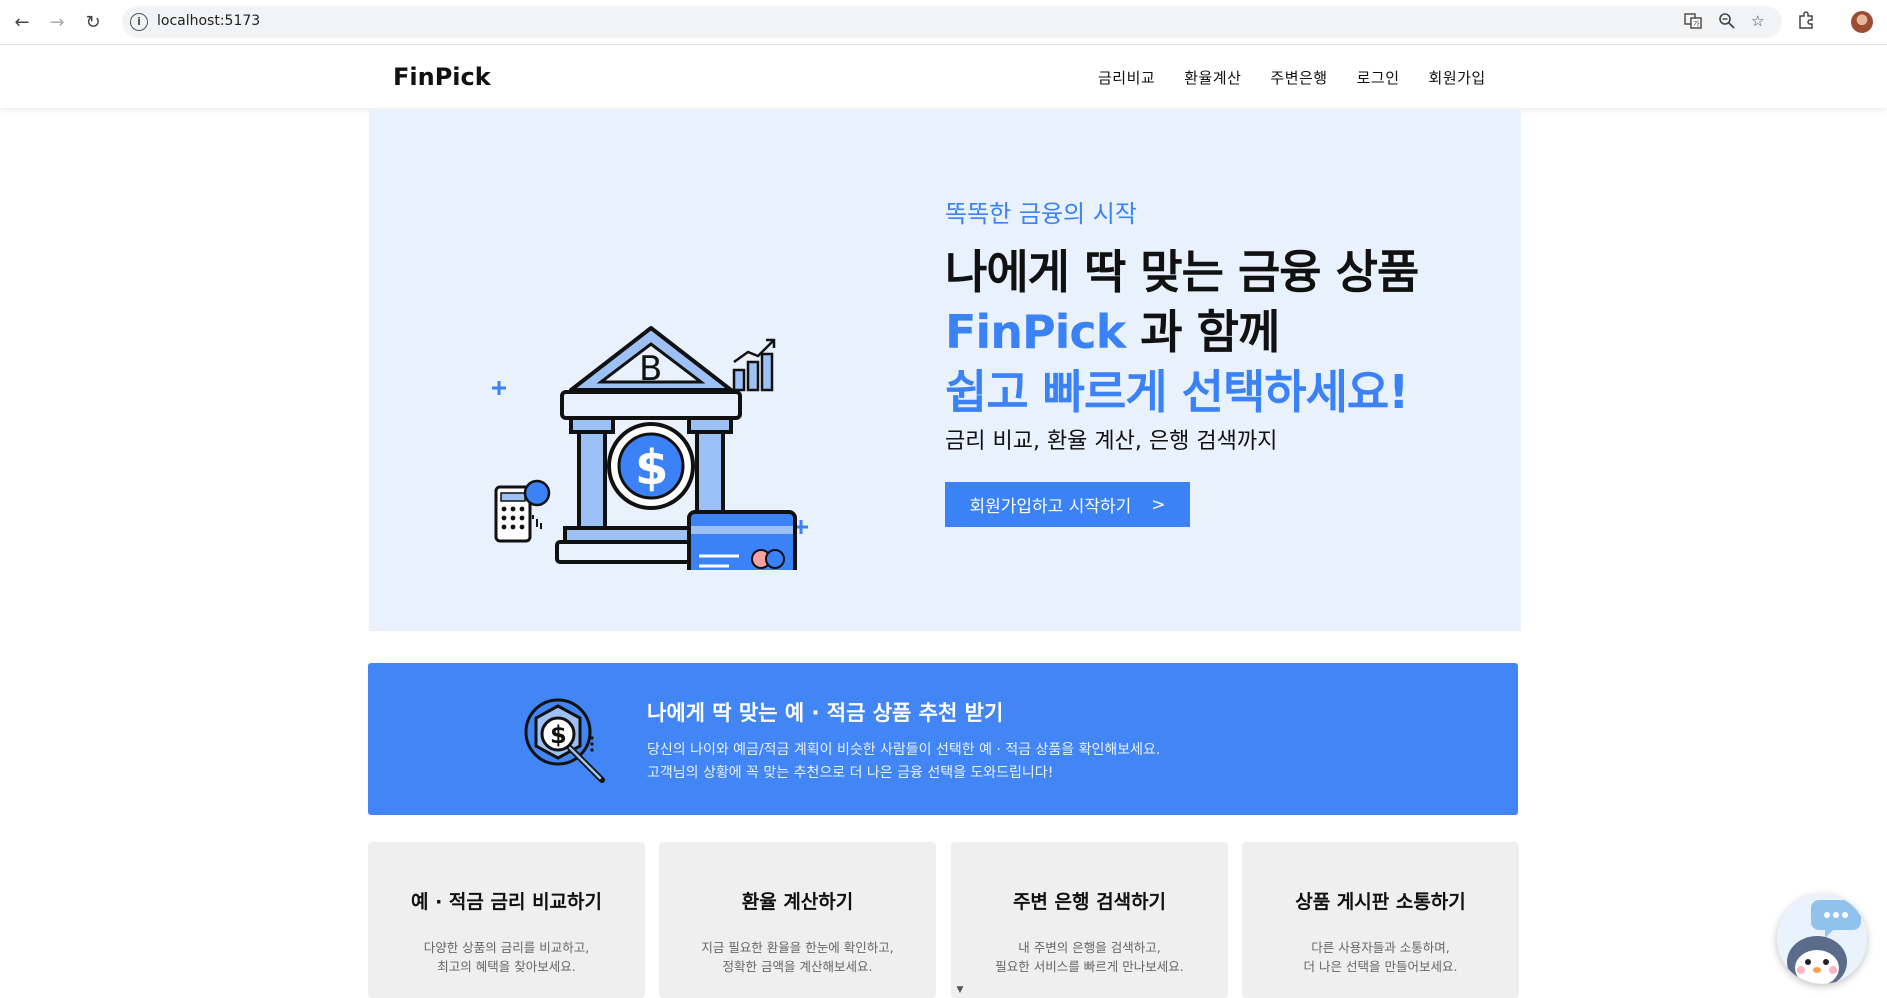  Describe the element at coordinates (1182, 272) in the screenshot. I see `hero-headline-line1: 나에게 딱 맞는 금융 상품` at that location.